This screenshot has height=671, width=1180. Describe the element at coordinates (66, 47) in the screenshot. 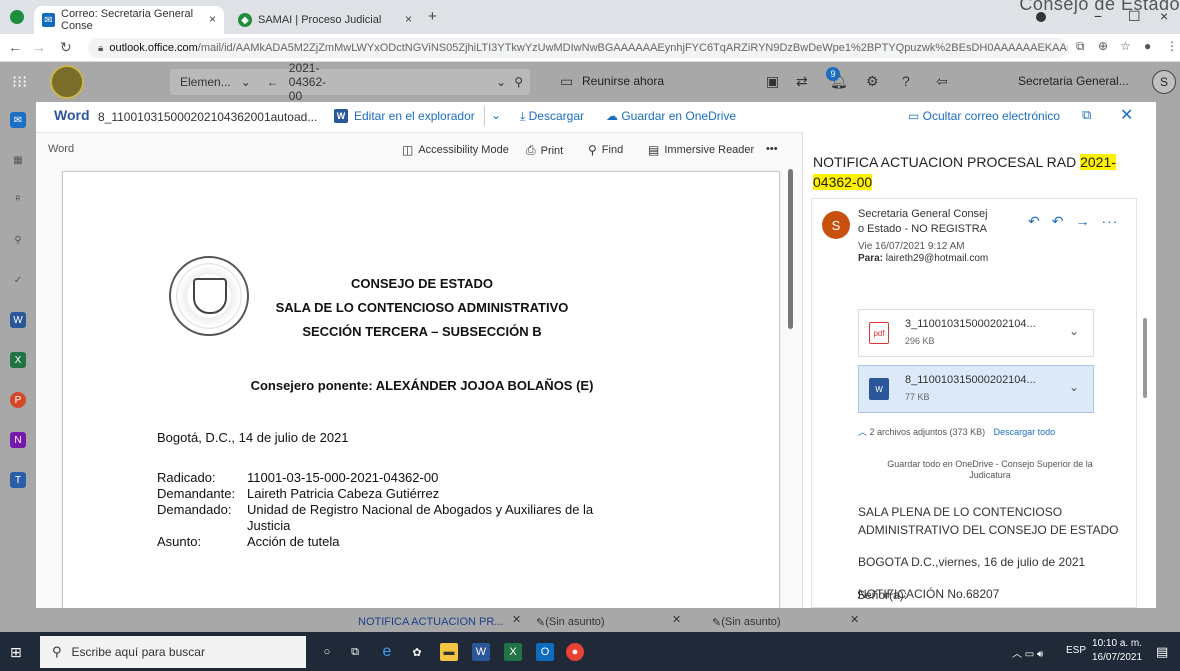

I see `reload-icon: ↻` at that location.